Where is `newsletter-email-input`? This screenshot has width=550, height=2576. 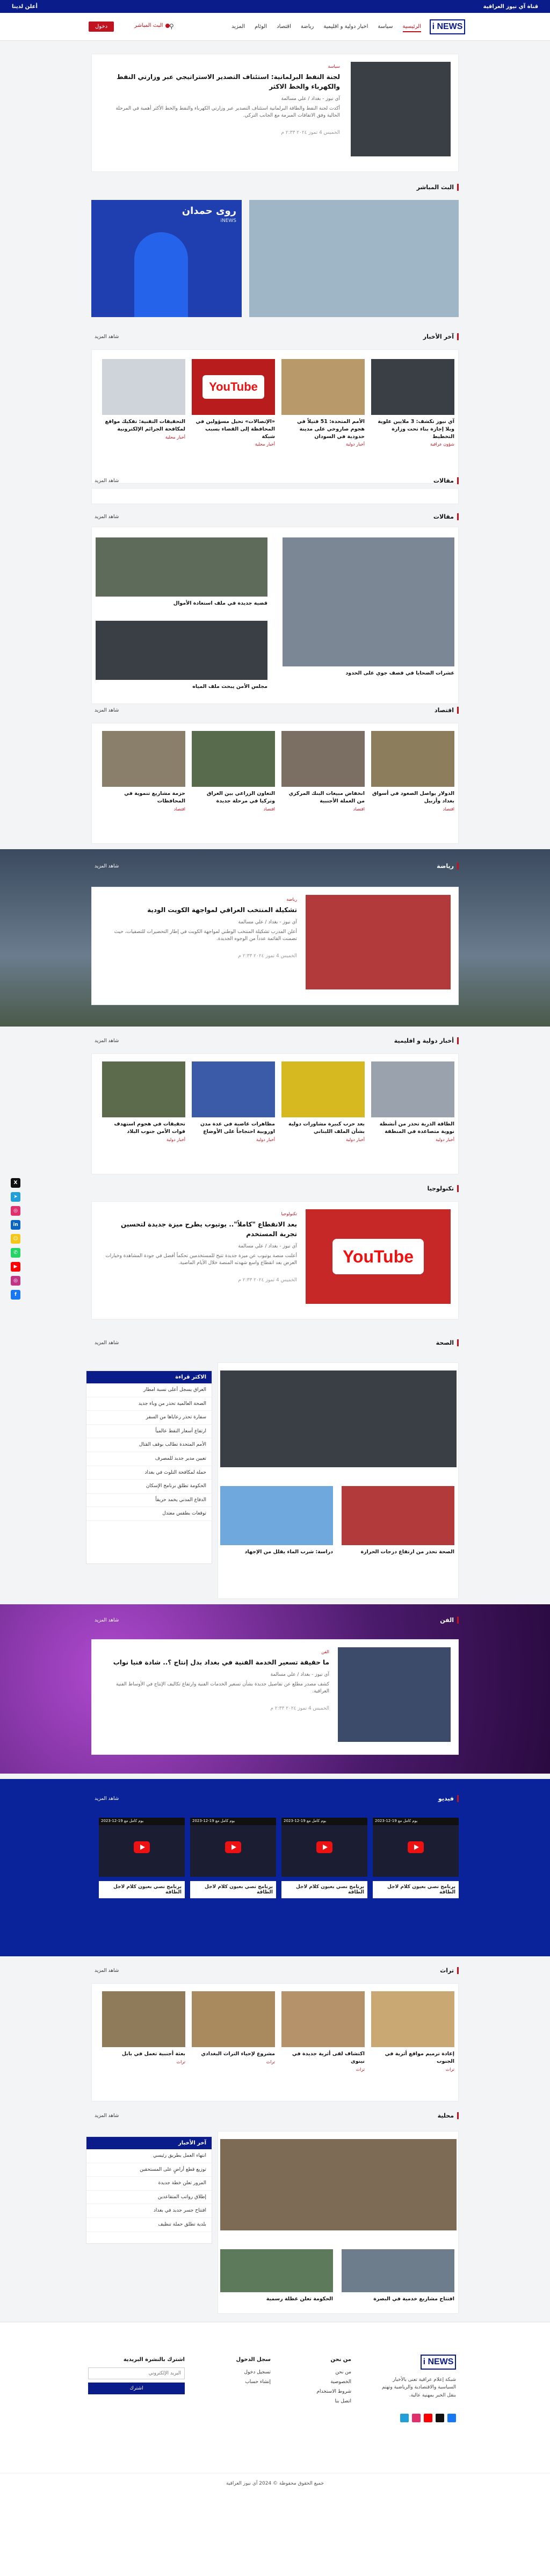
newsletter-email-input is located at coordinates (136, 2373).